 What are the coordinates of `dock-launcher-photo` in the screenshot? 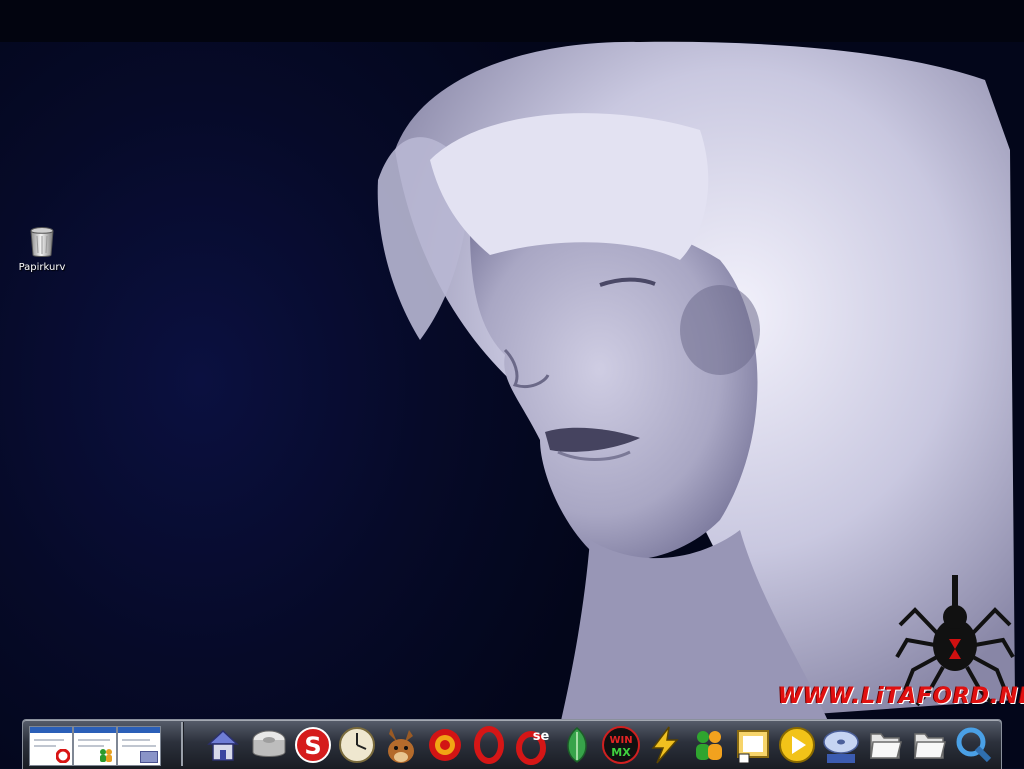 It's located at (753, 745).